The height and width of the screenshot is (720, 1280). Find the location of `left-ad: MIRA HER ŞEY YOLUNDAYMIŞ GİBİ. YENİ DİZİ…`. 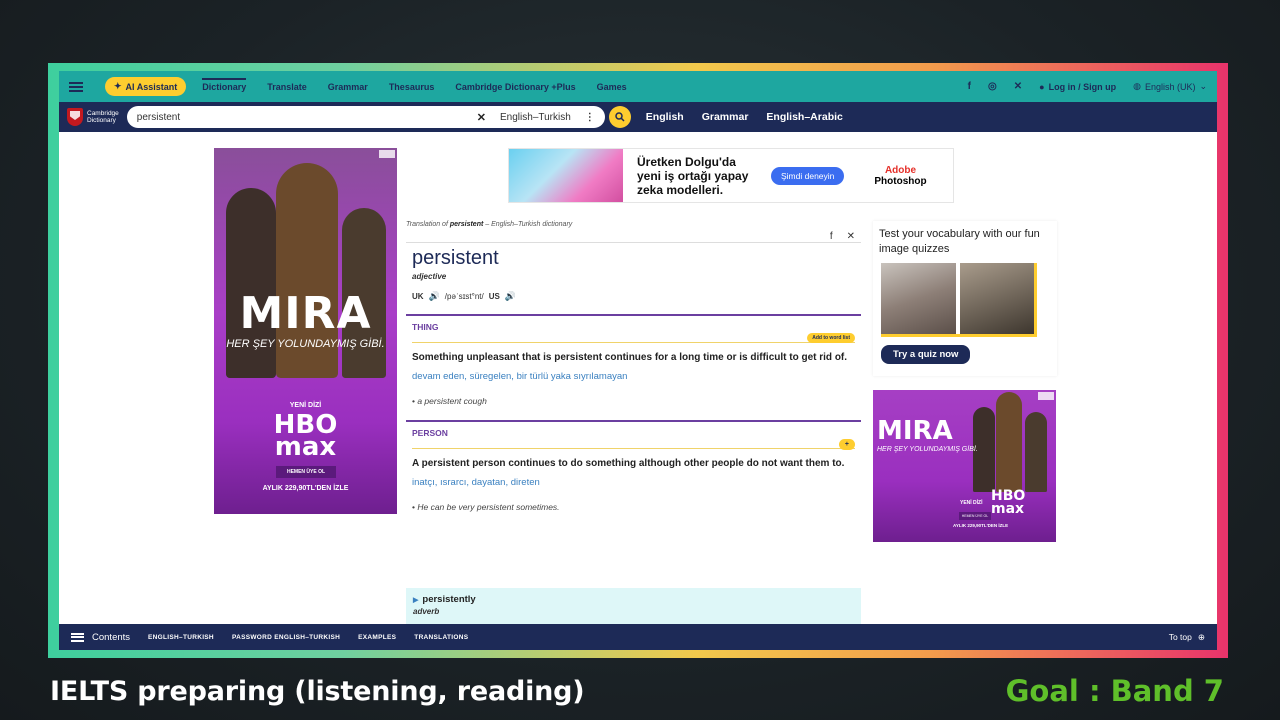

left-ad: MIRA HER ŞEY YOLUNDAYMIŞ GİBİ. YENİ DİZİ… is located at coordinates (305, 331).